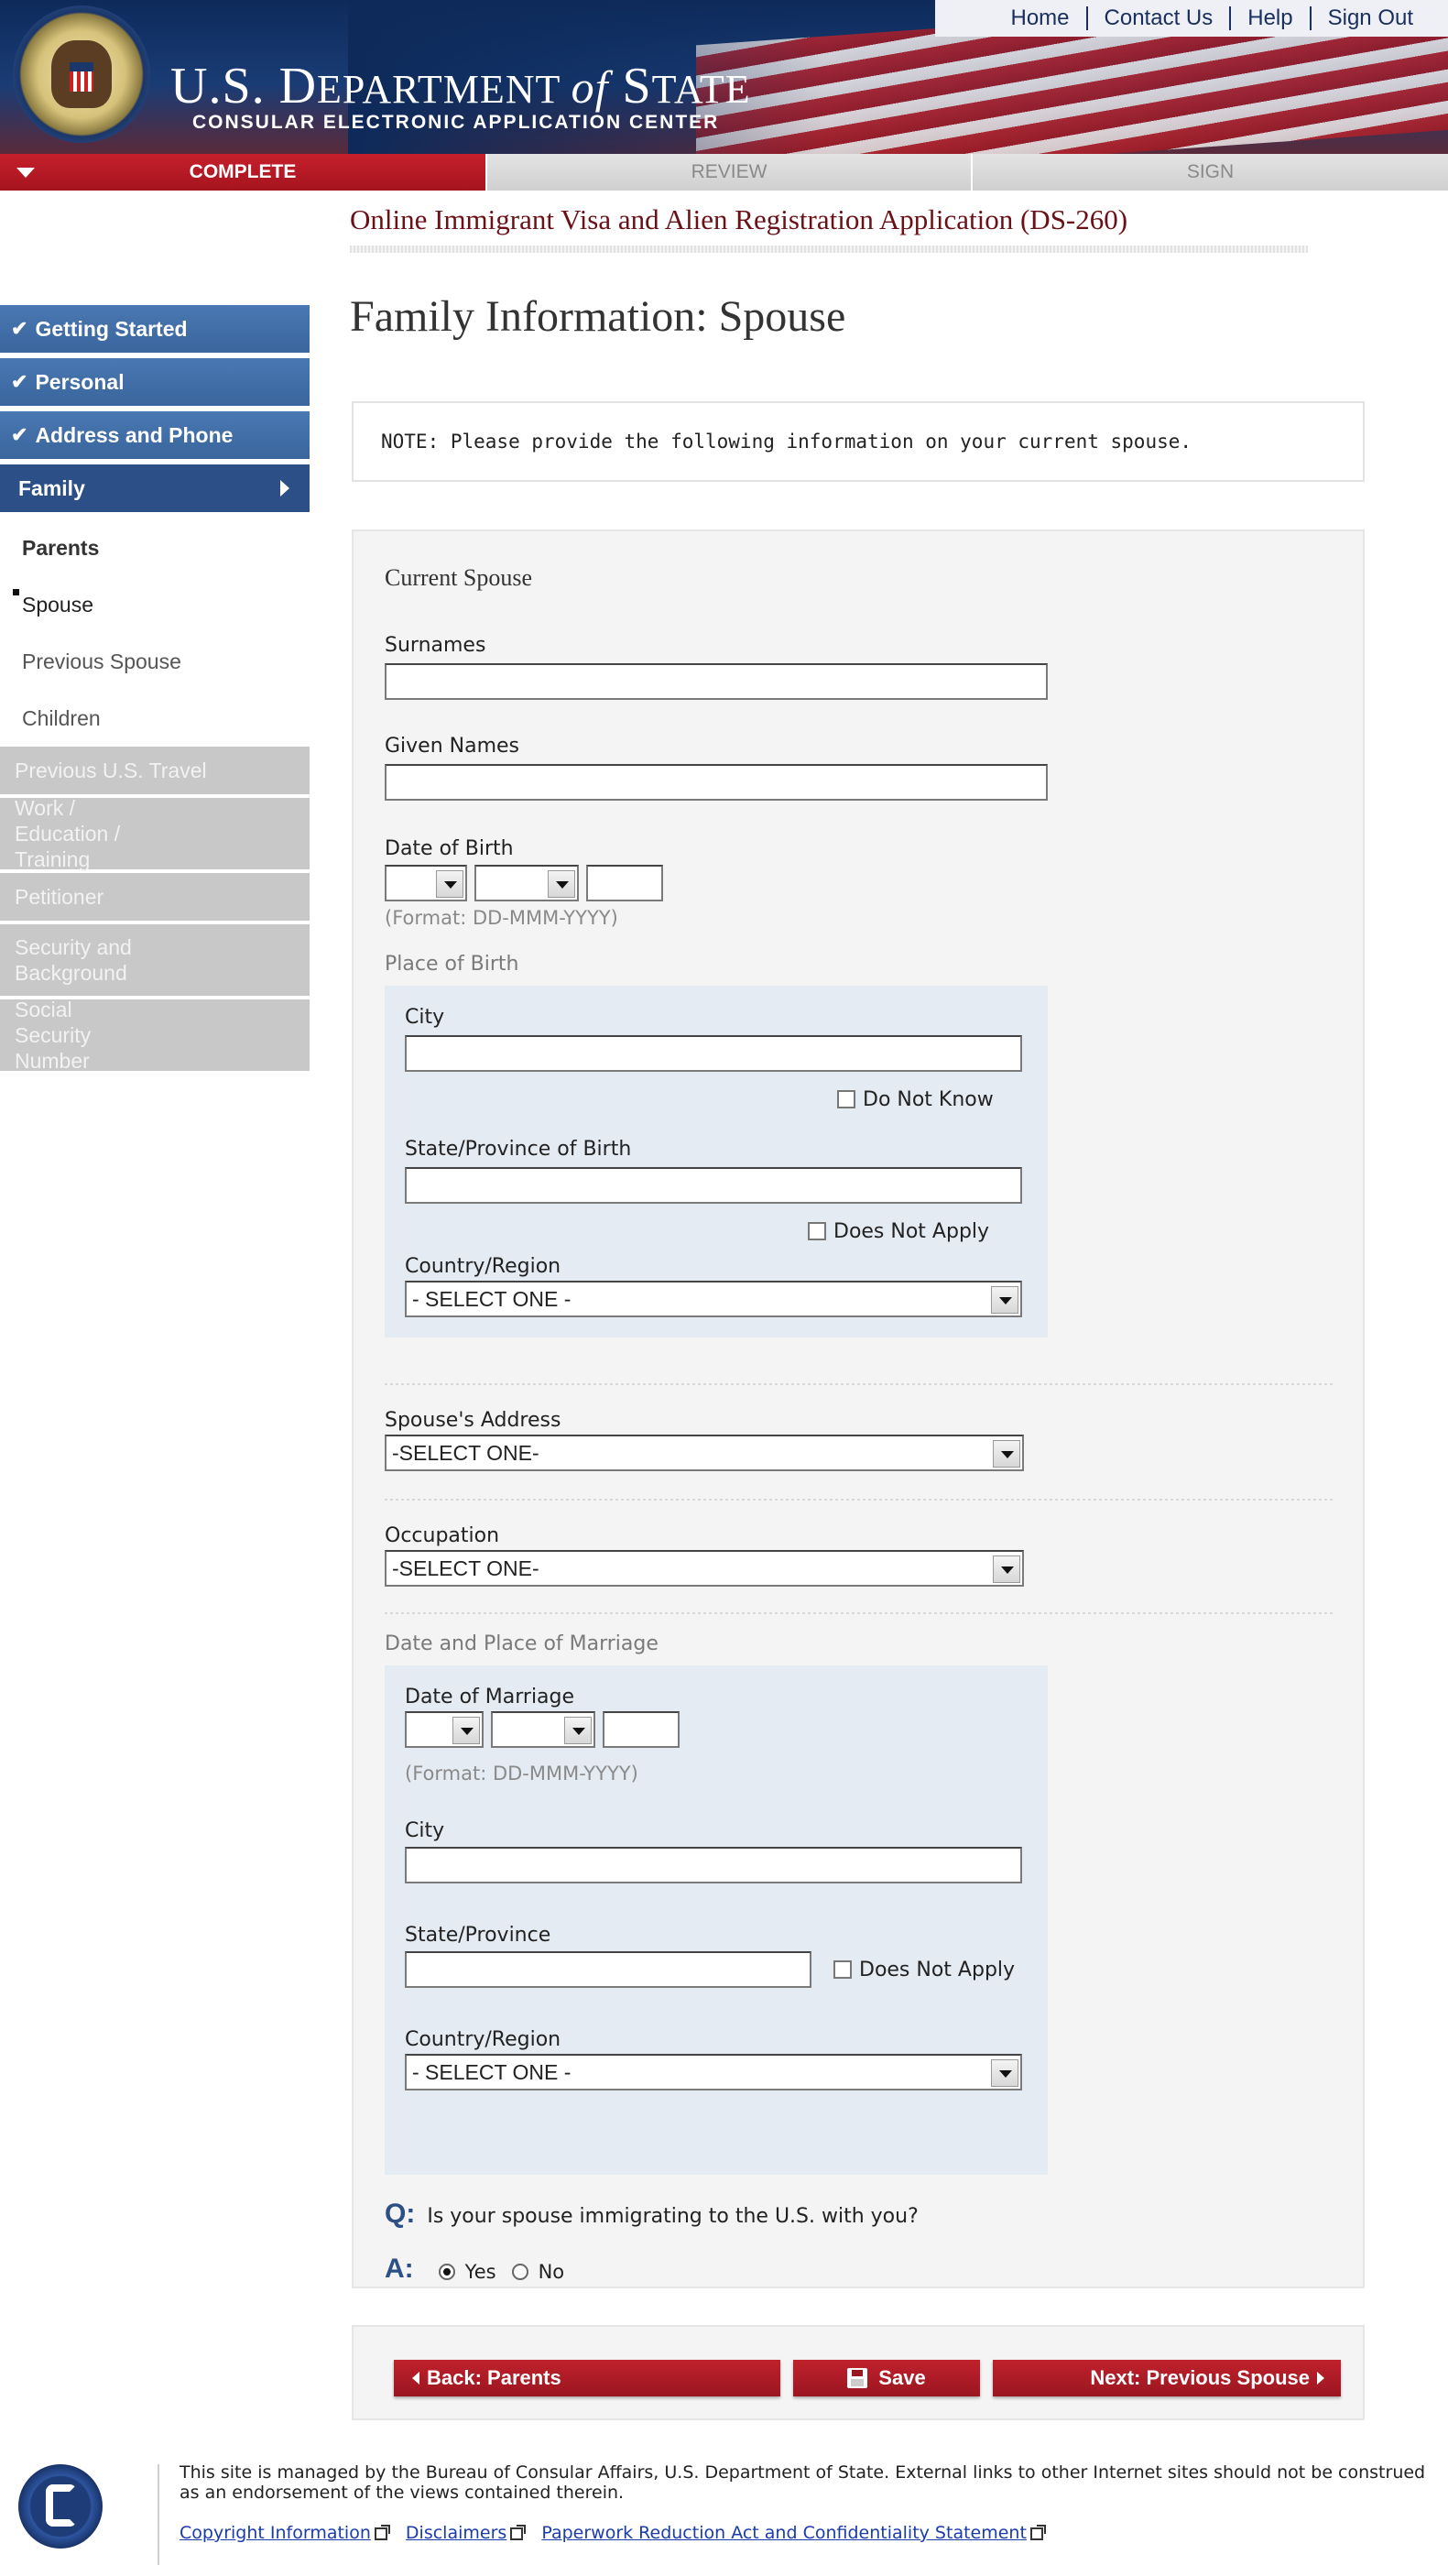 The image size is (1448, 2576). I want to click on sidebar-item-security-and-background: Security and Background, so click(155, 960).